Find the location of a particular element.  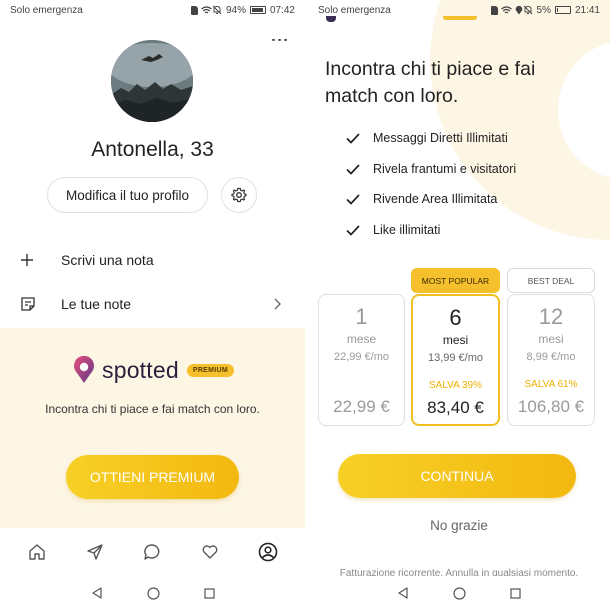

clock: 21:41 is located at coordinates (587, 10).